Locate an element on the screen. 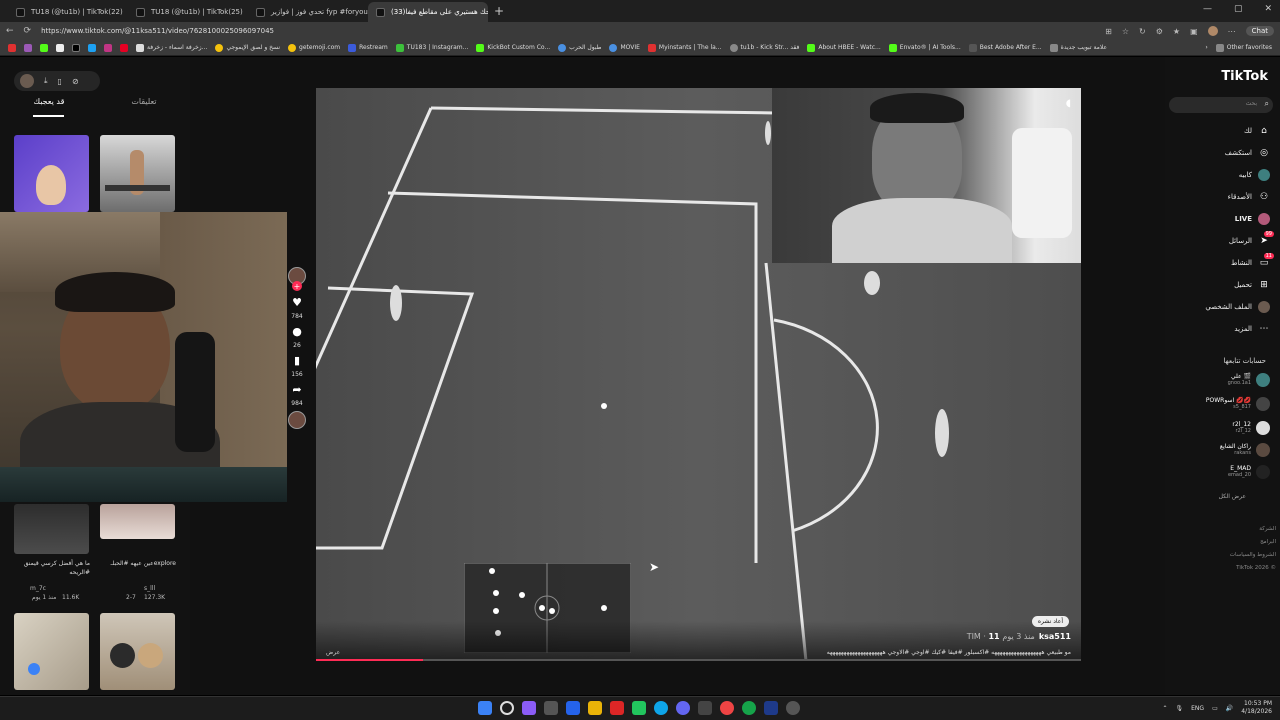 This screenshot has width=1280, height=720. follow-plus-icon: + is located at coordinates (297, 286).